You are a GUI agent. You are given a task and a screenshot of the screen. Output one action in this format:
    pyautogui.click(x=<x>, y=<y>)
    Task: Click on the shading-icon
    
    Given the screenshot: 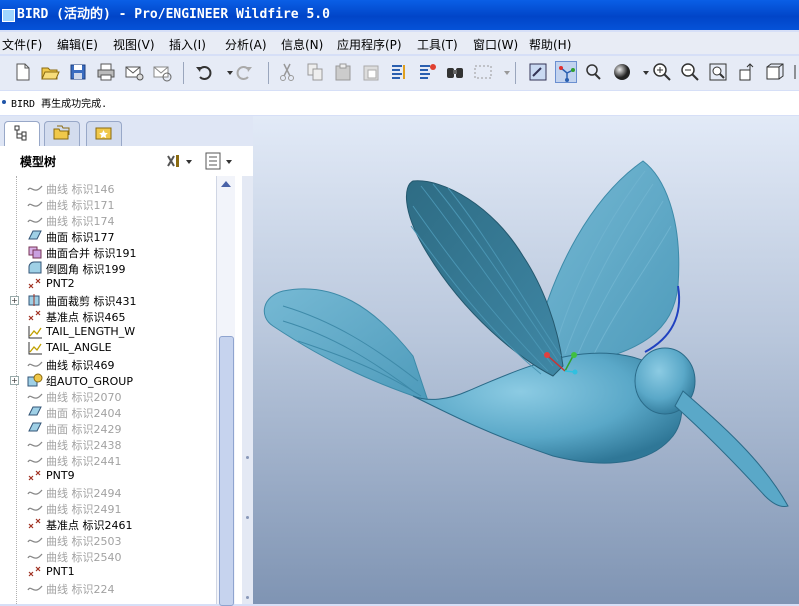 What is the action you would take?
    pyautogui.click(x=622, y=72)
    